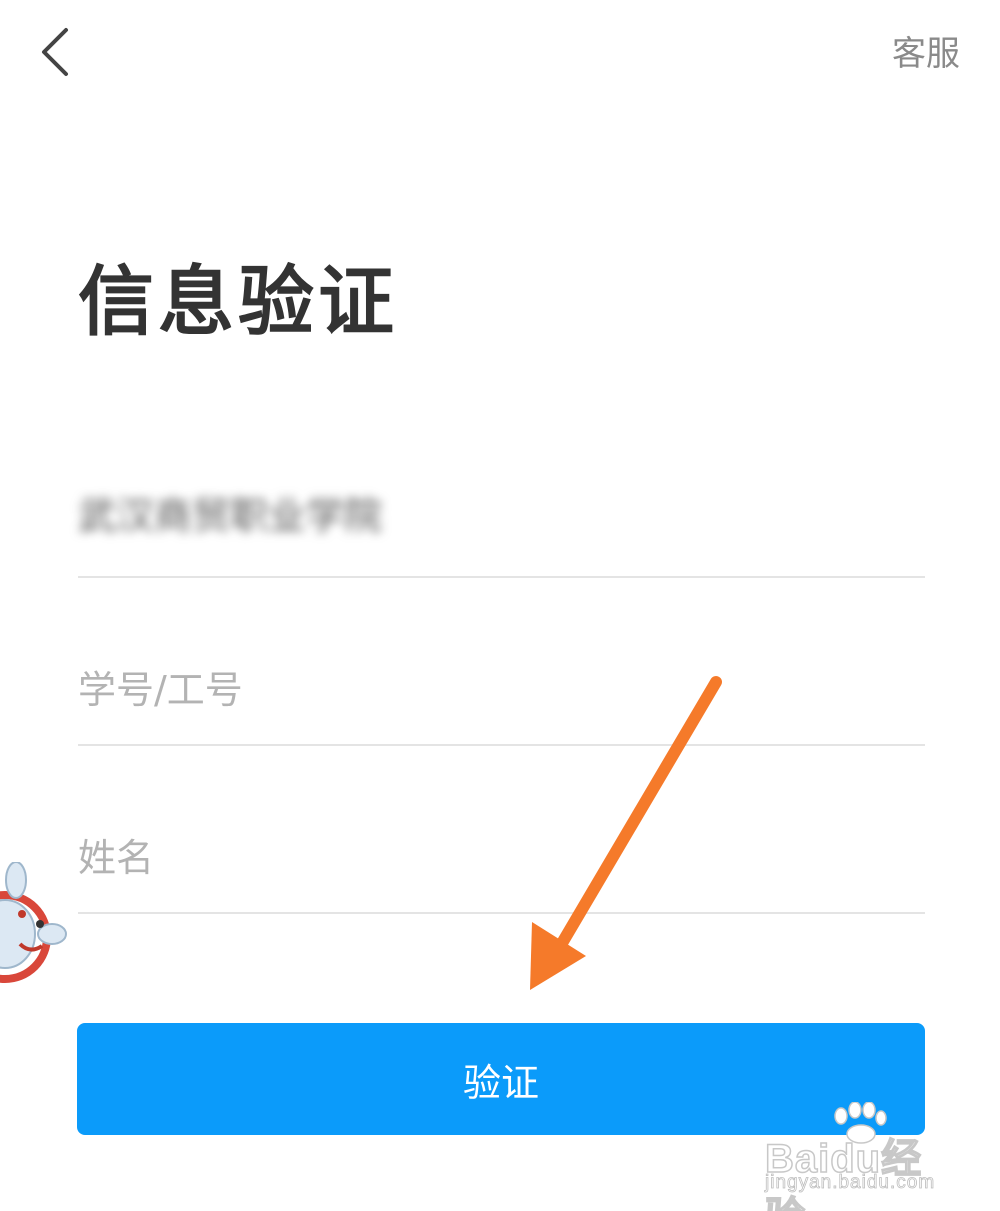  I want to click on watermark-logo-text: Baidu经验, so click(843, 1173).